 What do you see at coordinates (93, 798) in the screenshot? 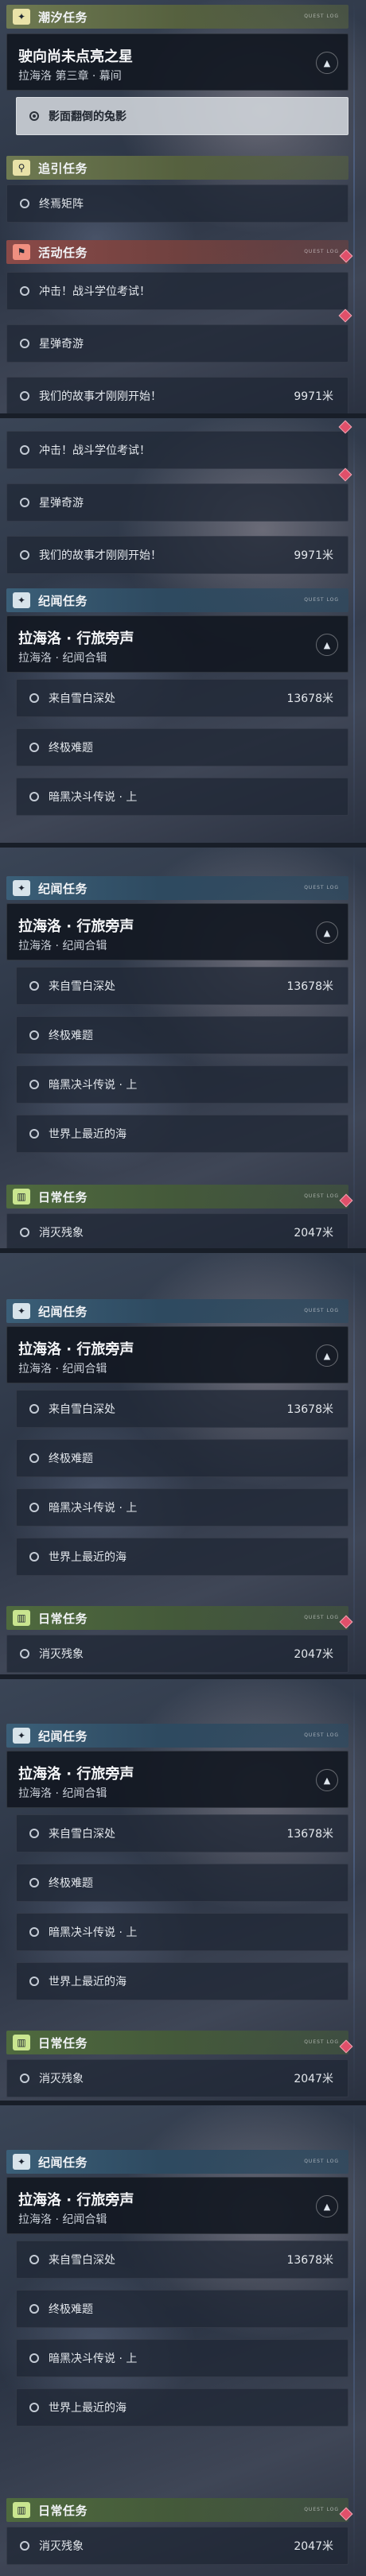
I see `quest-label: 暗黑决斗传说 · 上` at bounding box center [93, 798].